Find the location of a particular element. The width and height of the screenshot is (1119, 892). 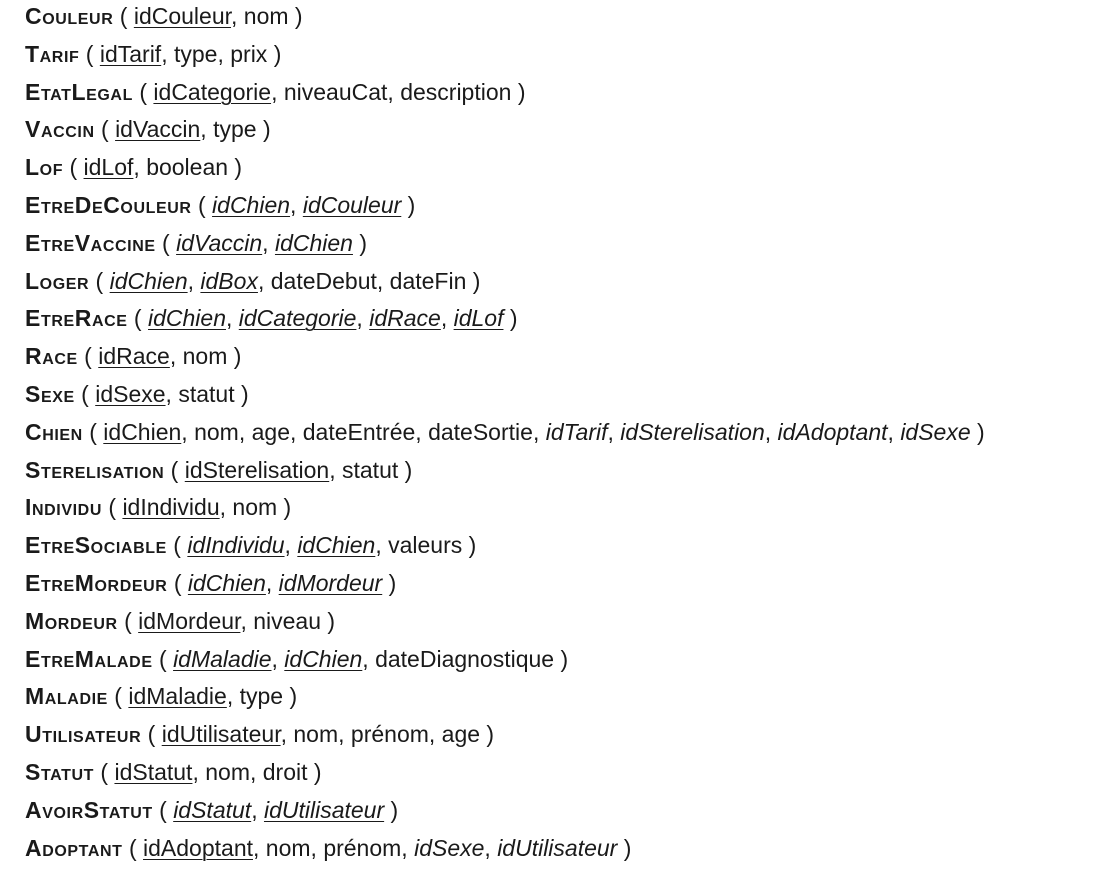

relation-line: Couleur ( idCouleur, nom ) is located at coordinates (164, 16).